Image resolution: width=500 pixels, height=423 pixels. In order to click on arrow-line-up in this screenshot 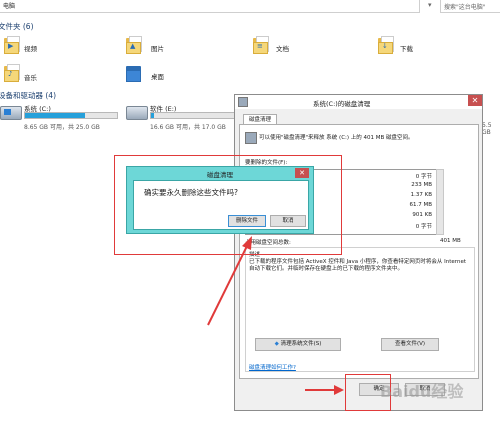, I will do `click(228, 284)`.